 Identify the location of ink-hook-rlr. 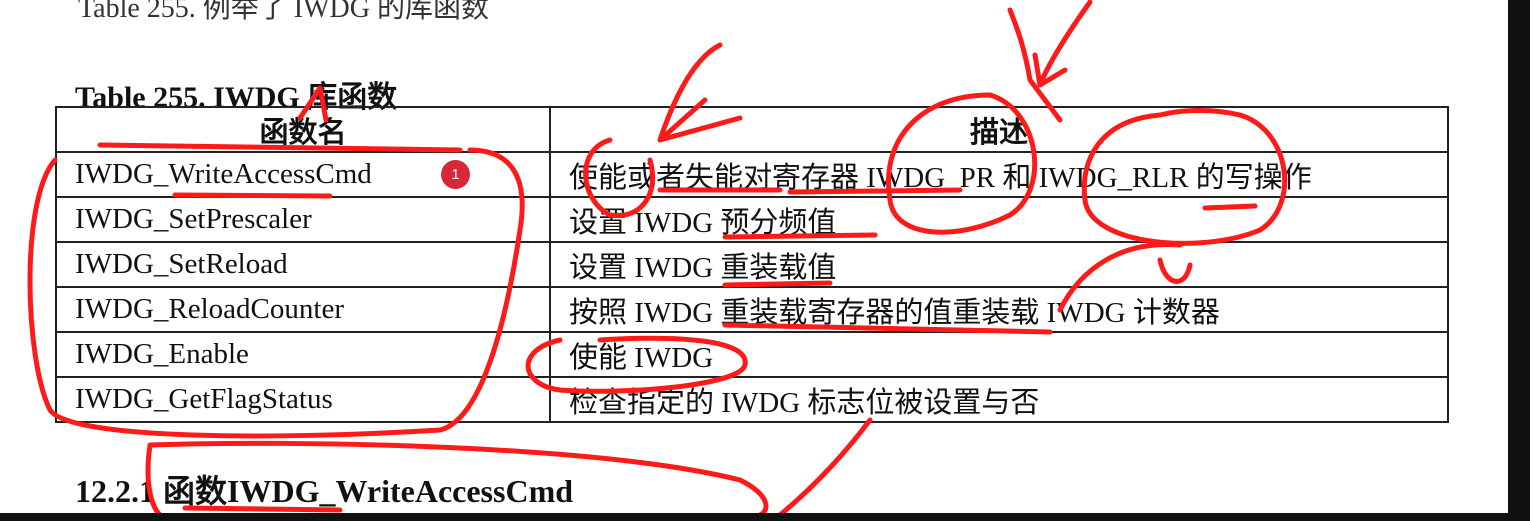
(1175, 270).